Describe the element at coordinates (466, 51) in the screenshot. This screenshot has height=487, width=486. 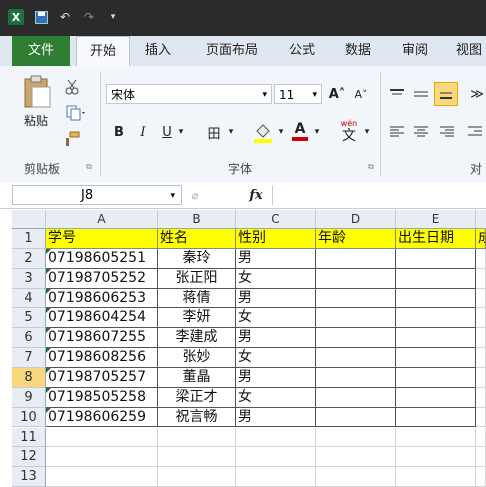
I see `tab-view: 视图` at that location.